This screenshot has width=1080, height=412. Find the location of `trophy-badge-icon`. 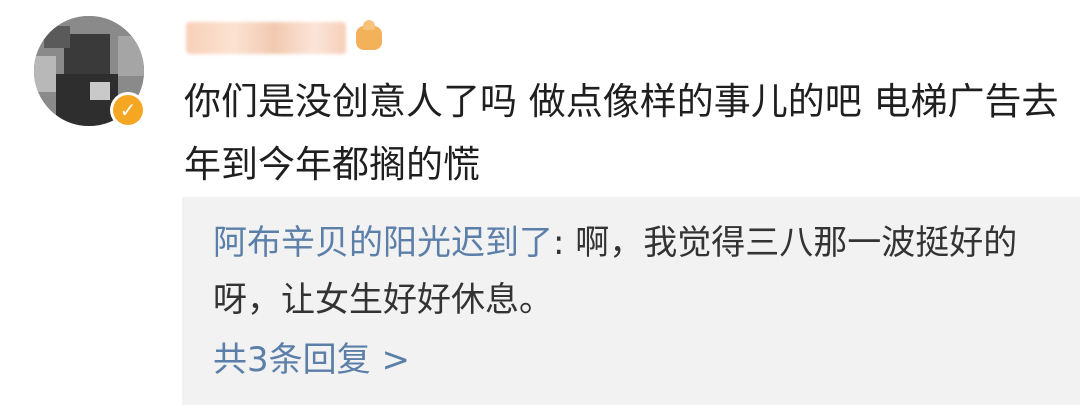

trophy-badge-icon is located at coordinates (369, 38).